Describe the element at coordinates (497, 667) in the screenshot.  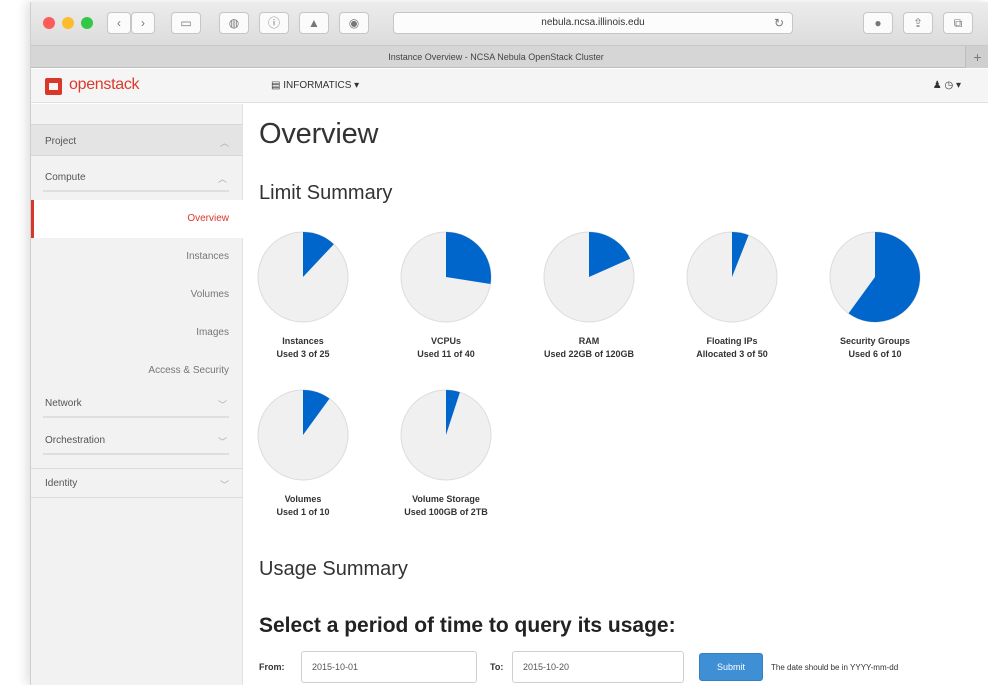
I see `to-label: To:` at that location.